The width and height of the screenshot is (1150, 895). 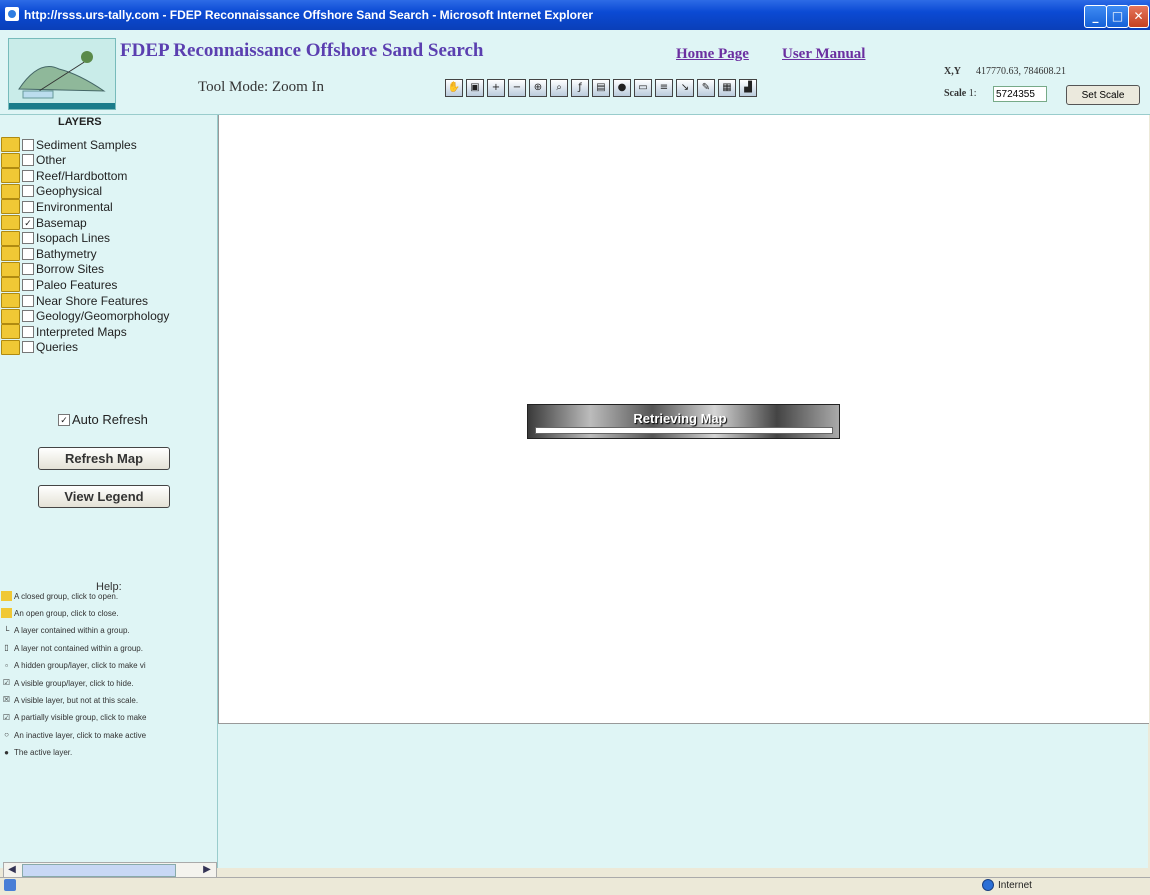 I want to click on layers-heading: LAYERS, so click(x=80, y=122).